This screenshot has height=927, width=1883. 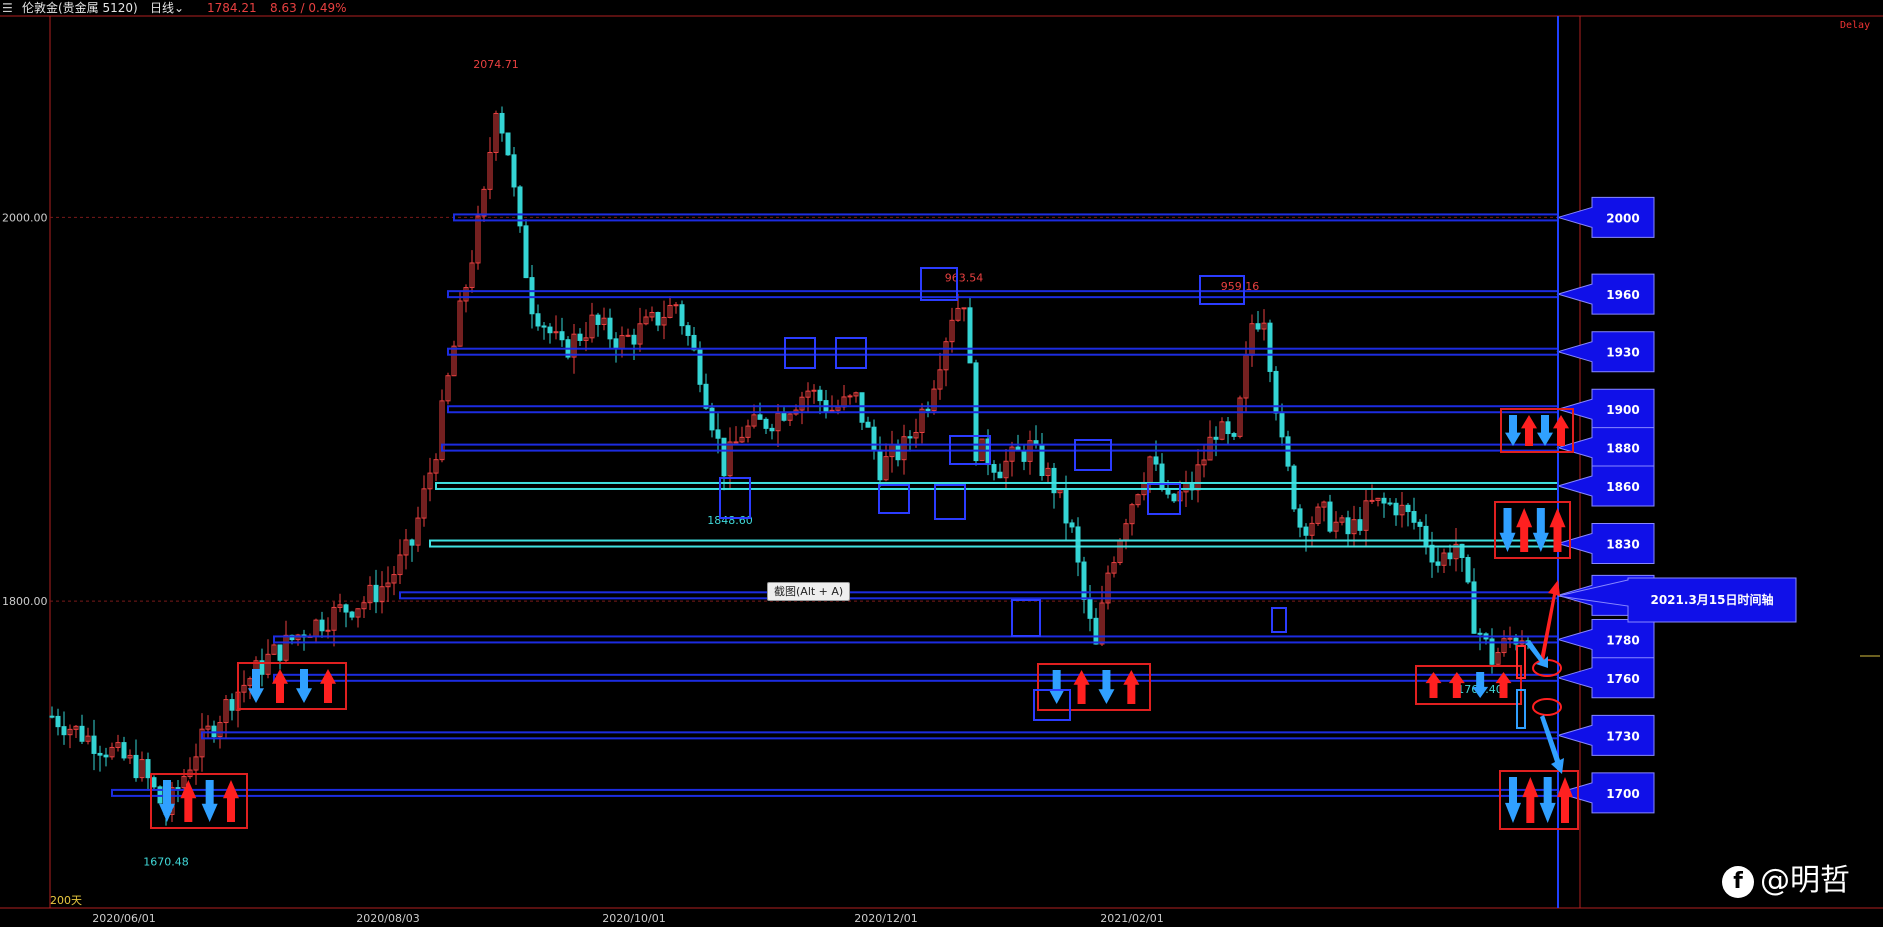 What do you see at coordinates (1622, 679) in the screenshot?
I see `level-label: 1760` at bounding box center [1622, 679].